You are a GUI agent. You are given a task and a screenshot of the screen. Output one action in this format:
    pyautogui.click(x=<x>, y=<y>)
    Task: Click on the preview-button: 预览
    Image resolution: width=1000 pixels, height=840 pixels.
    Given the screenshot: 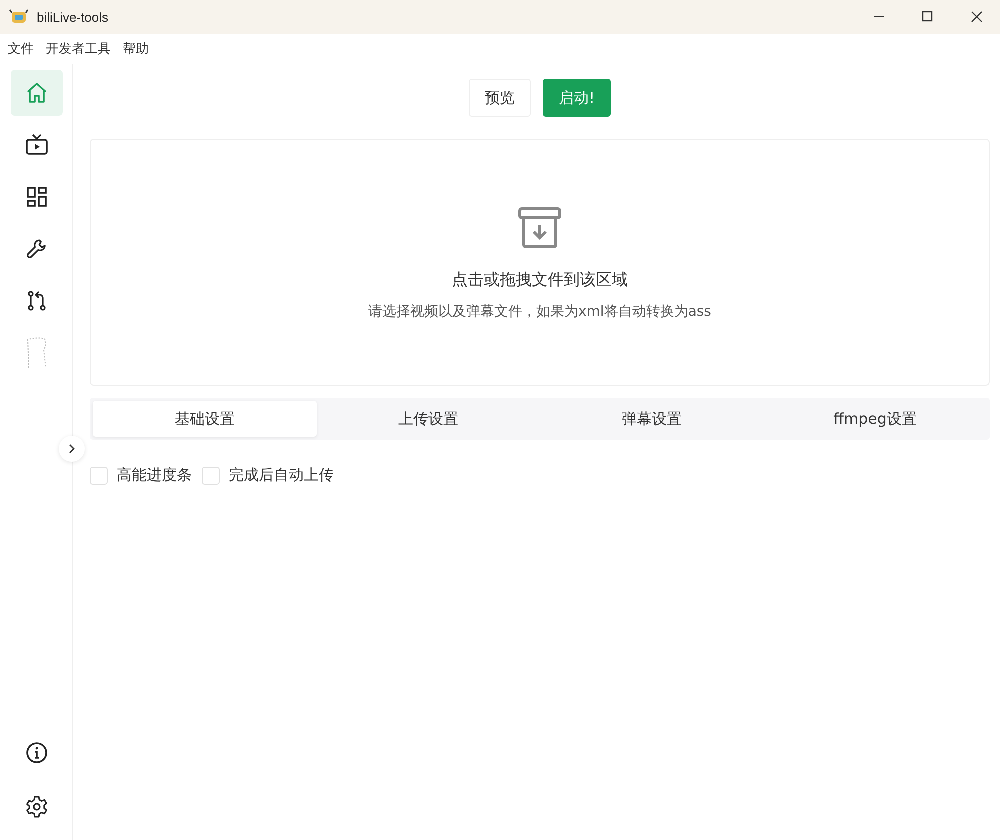 What is the action you would take?
    pyautogui.click(x=499, y=98)
    